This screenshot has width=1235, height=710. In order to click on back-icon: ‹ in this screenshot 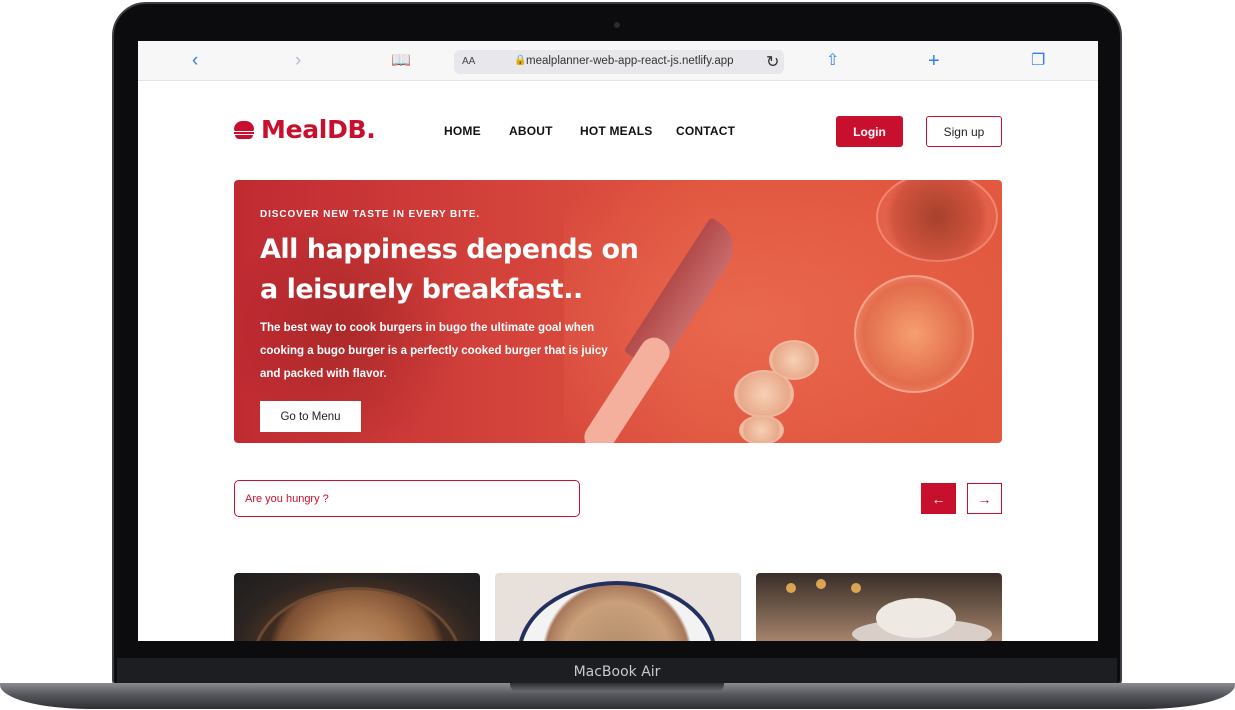, I will do `click(195, 61)`.